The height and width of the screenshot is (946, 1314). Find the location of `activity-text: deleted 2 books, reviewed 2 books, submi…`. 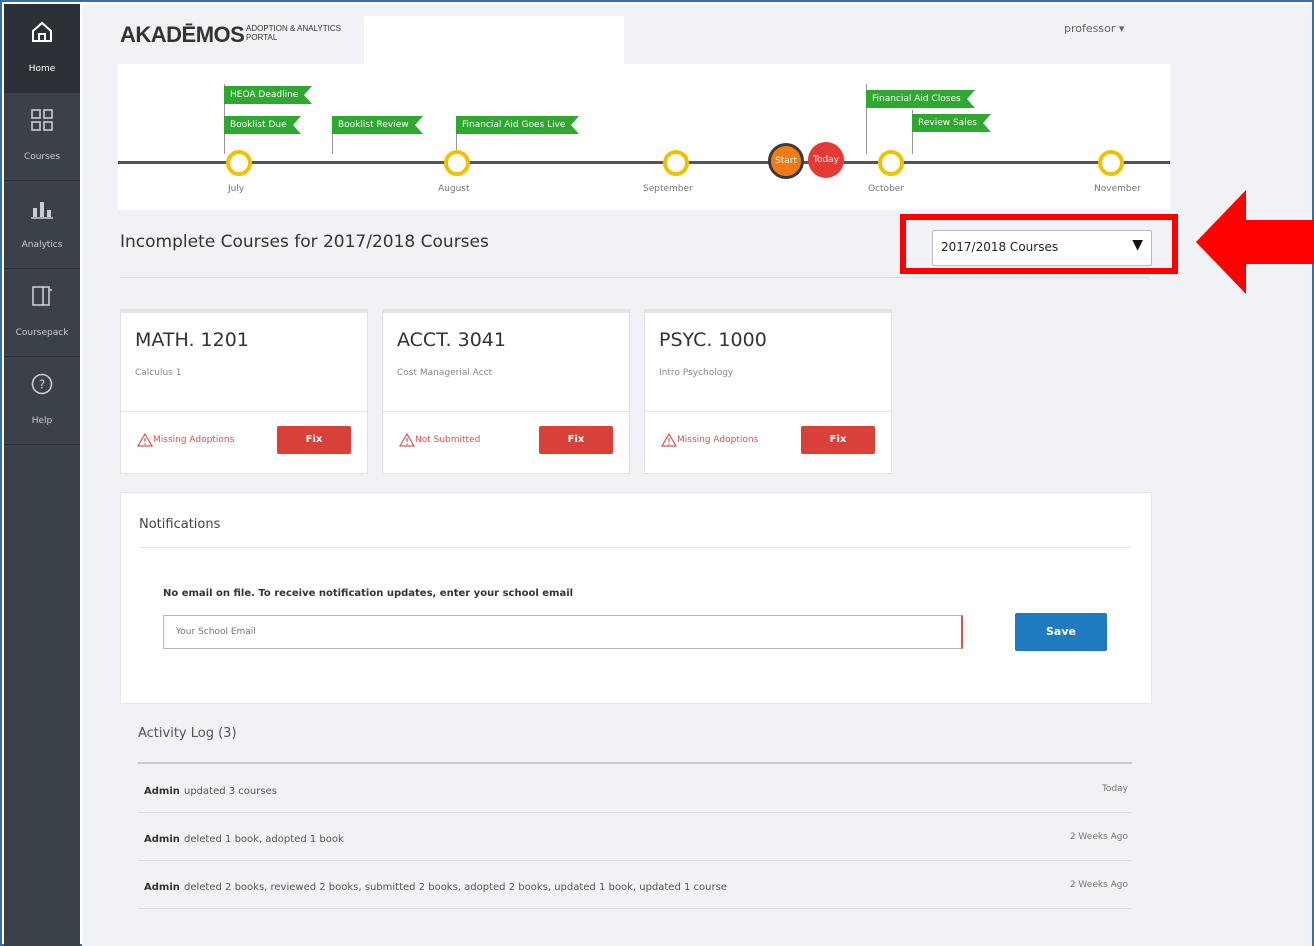

activity-text: deleted 2 books, reviewed 2 books, submi… is located at coordinates (455, 887).